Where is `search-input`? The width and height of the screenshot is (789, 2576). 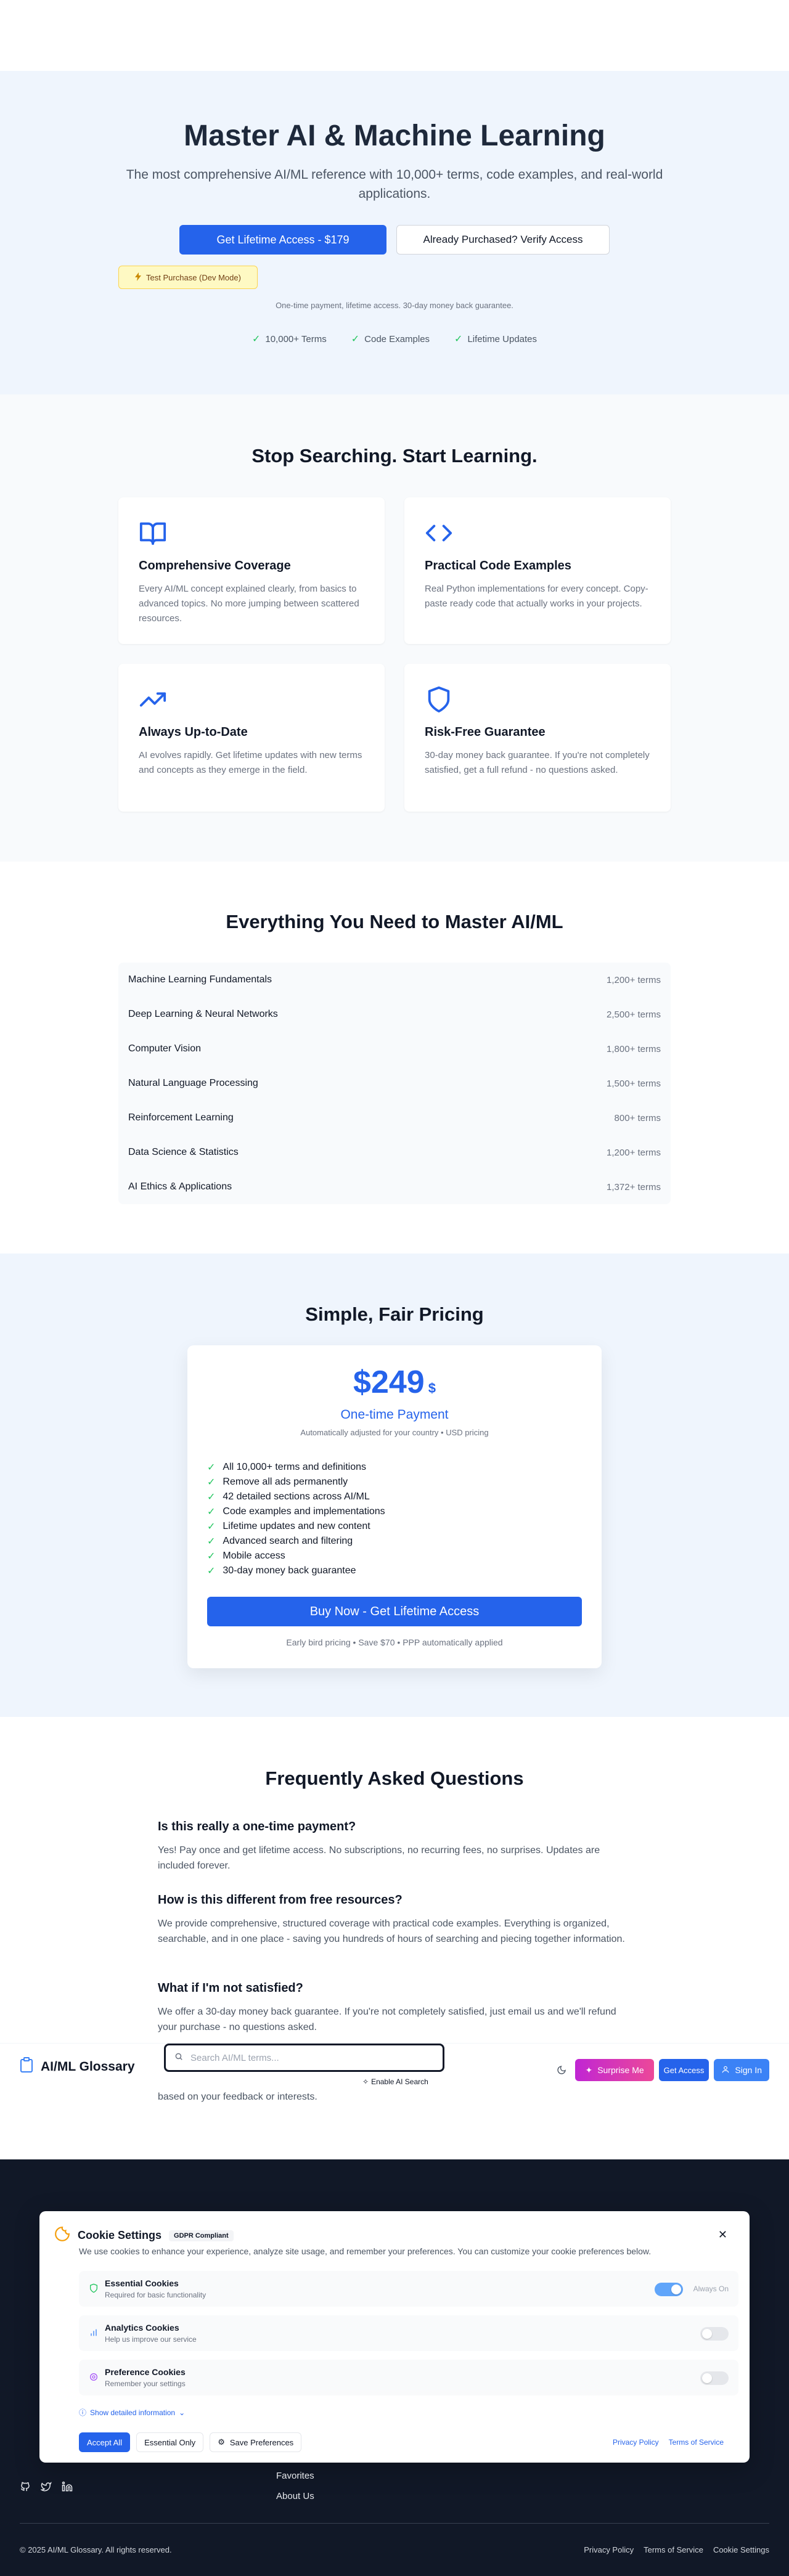 search-input is located at coordinates (307, 2057).